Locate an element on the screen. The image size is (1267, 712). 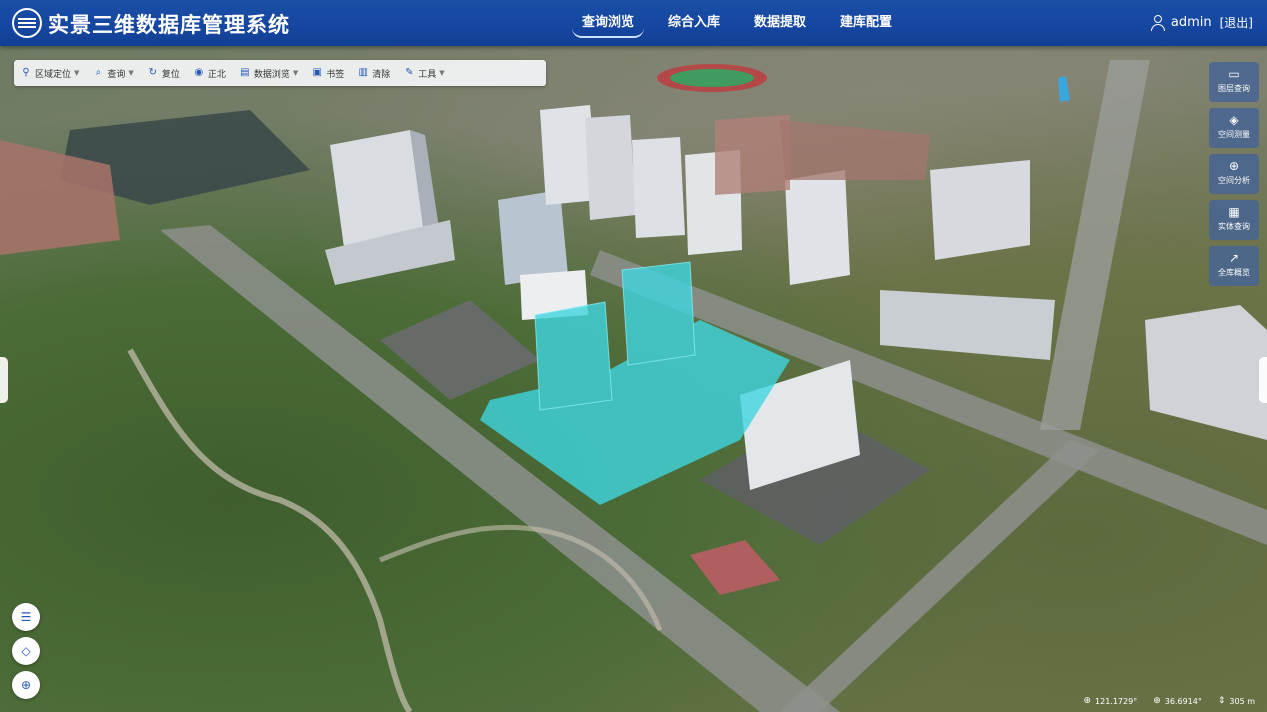
query-button: ⌕ 查询 ▼ is located at coordinates (113, 73).